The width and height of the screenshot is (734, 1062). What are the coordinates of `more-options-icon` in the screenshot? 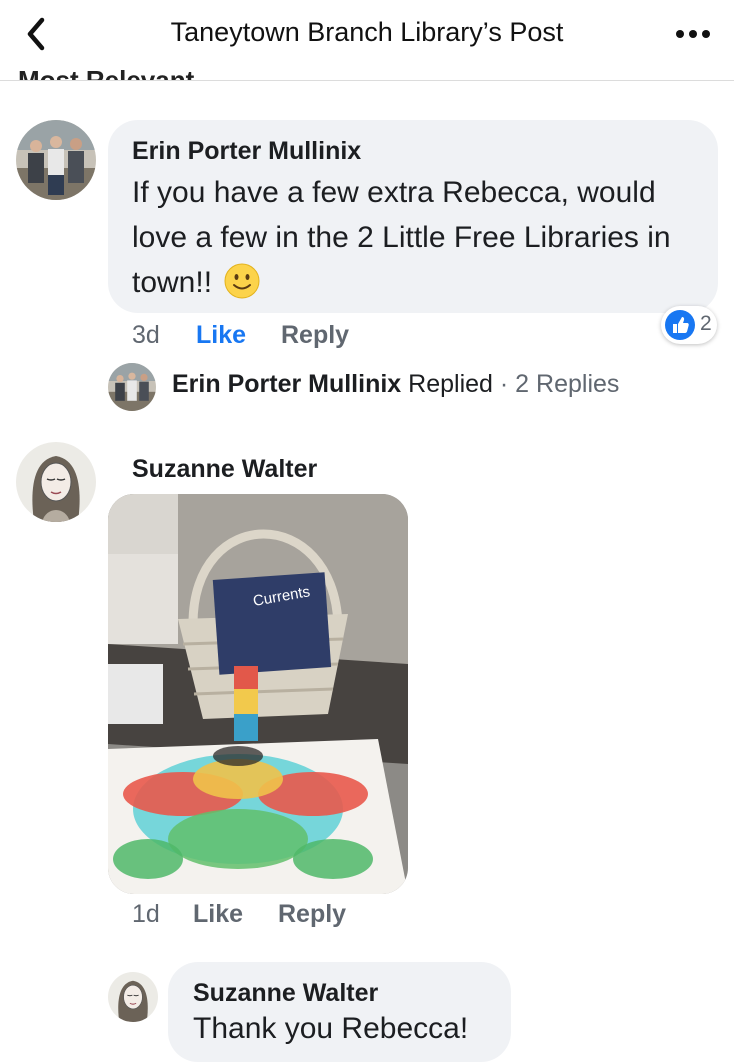 It's located at (693, 34).